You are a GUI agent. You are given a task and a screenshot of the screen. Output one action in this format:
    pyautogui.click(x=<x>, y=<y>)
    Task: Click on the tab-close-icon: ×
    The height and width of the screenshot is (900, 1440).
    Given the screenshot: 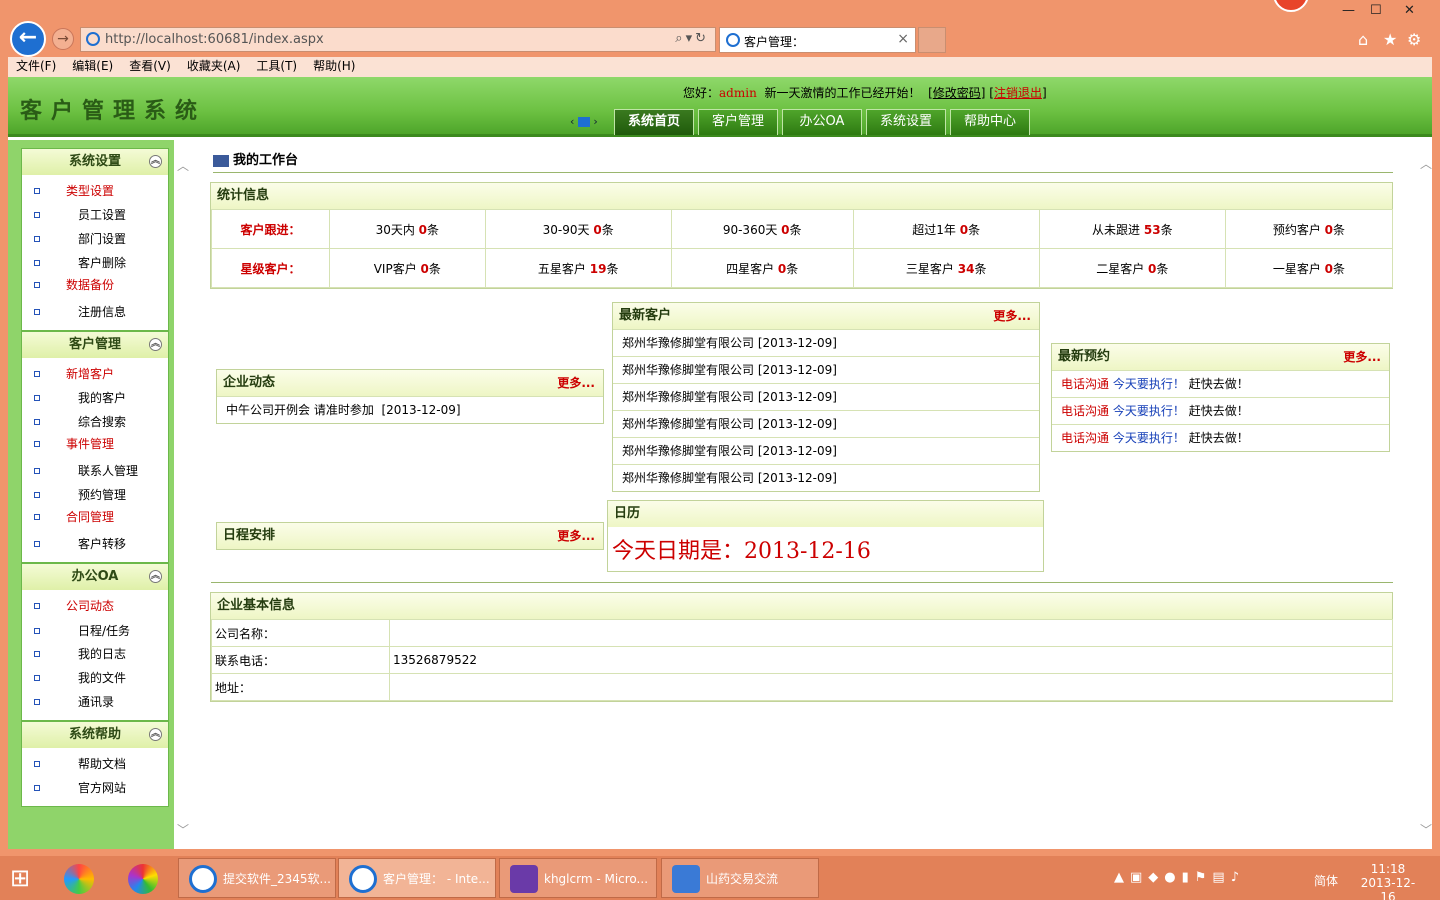 What is the action you would take?
    pyautogui.click(x=903, y=39)
    